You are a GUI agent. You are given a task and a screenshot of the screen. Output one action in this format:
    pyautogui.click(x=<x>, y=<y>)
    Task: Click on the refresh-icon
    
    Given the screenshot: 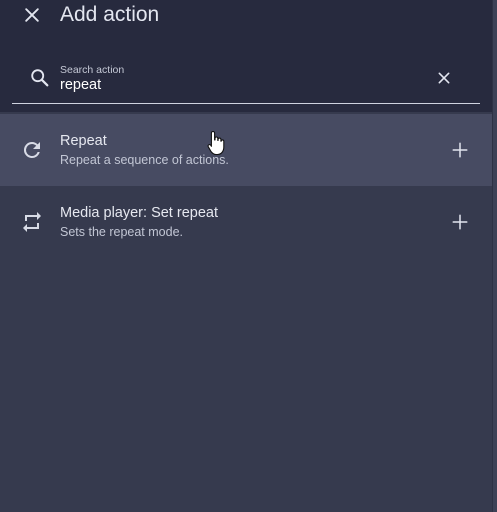 What is the action you would take?
    pyautogui.click(x=31, y=149)
    